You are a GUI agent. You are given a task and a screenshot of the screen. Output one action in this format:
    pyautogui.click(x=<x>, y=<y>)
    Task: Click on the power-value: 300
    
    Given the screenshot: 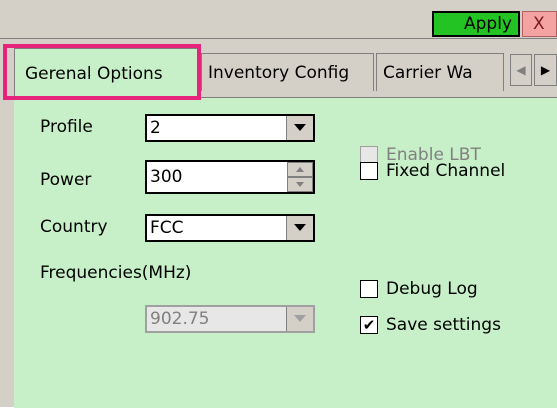 What is the action you would take?
    pyautogui.click(x=166, y=177)
    